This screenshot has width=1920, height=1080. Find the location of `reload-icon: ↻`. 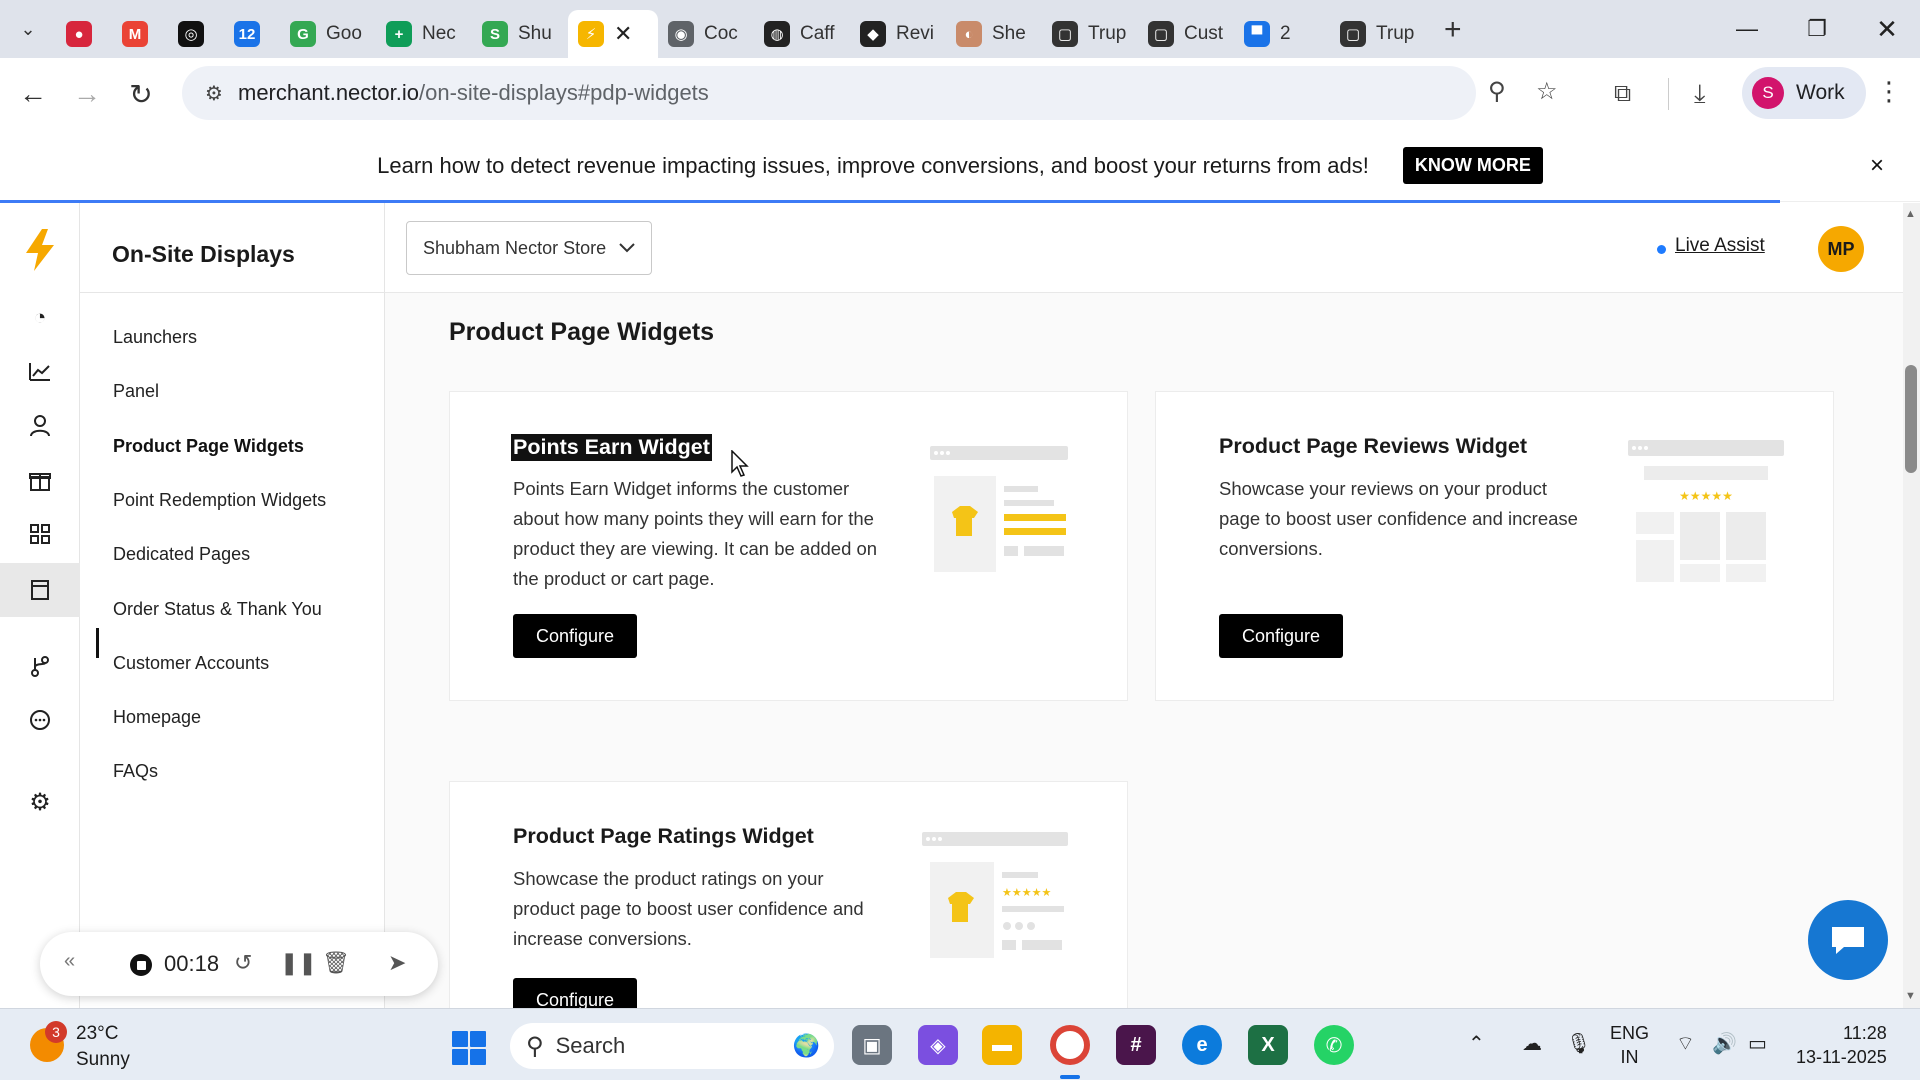

reload-icon: ↻ is located at coordinates (141, 94).